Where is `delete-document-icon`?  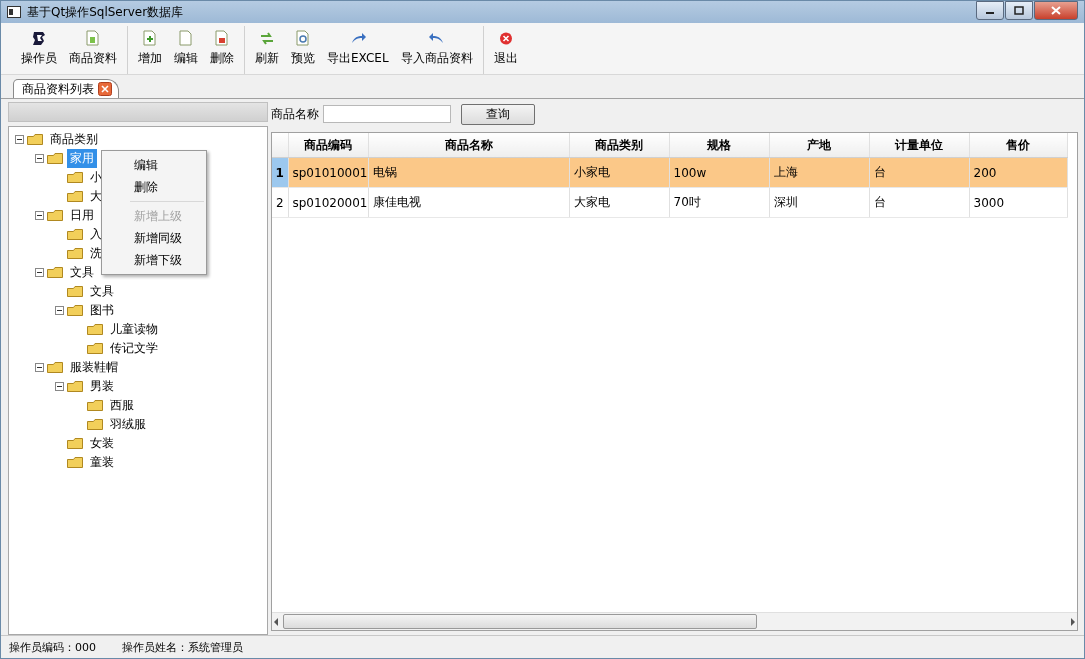
delete-document-icon is located at coordinates (222, 38).